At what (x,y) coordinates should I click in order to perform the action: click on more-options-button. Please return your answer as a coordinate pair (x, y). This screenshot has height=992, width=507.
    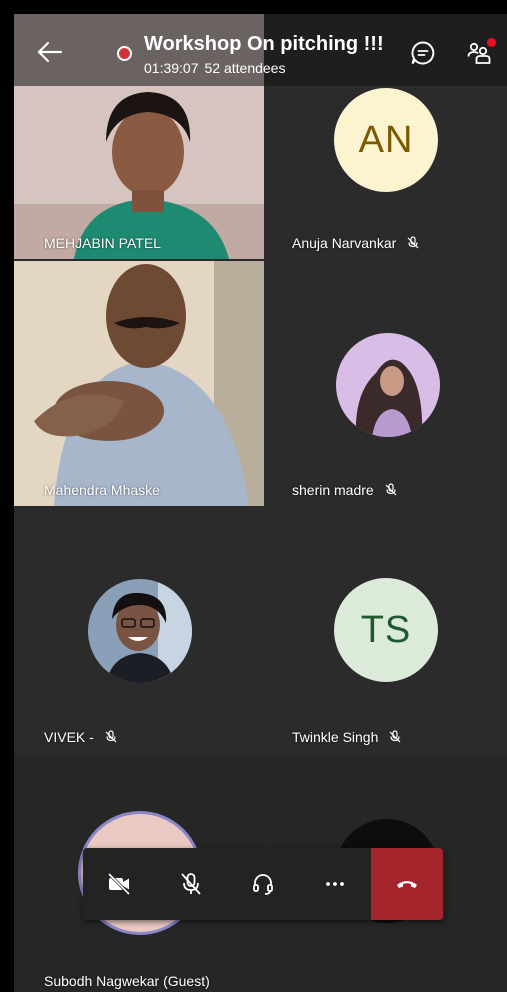
    Looking at the image, I should click on (335, 884).